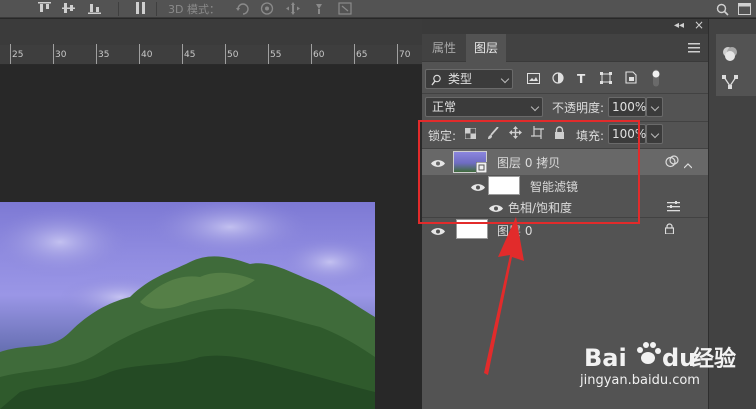  What do you see at coordinates (405, 55) in the screenshot?
I see `ruler-tick-label: 70` at bounding box center [405, 55].